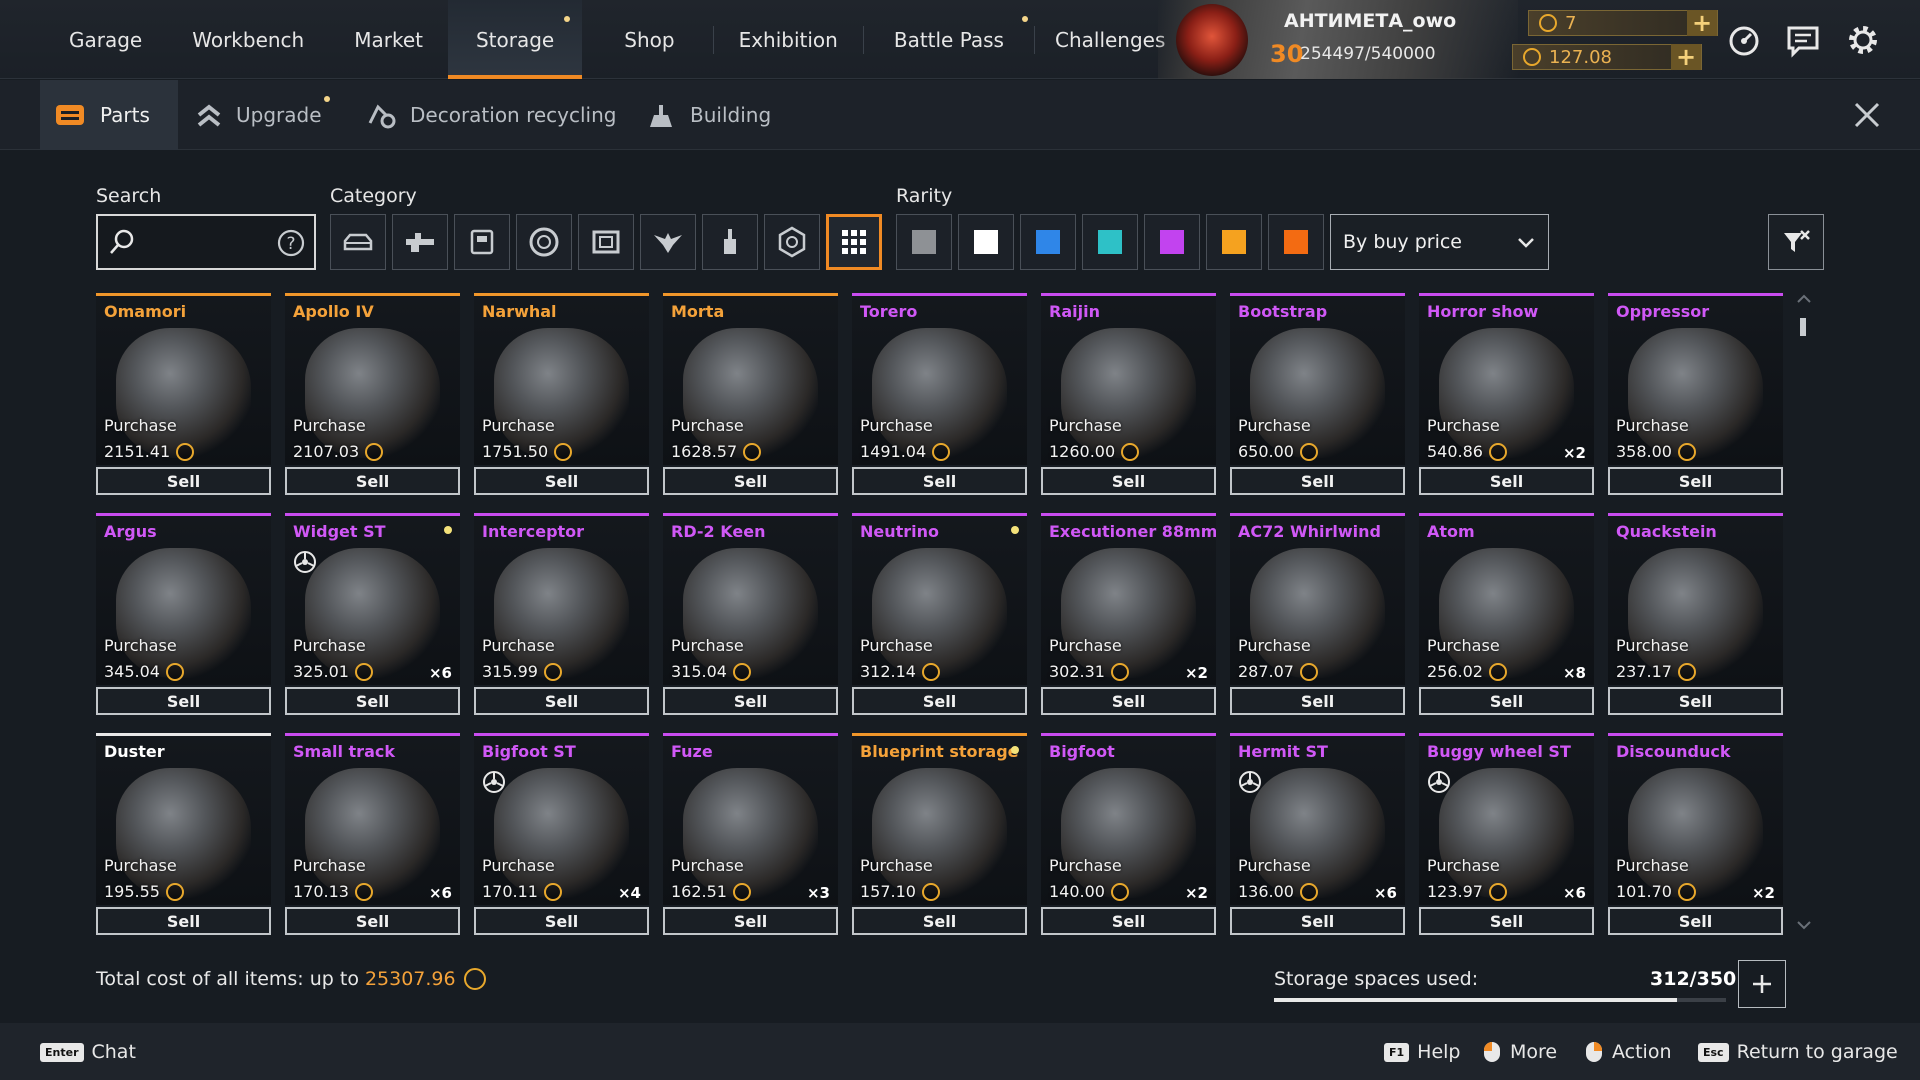  What do you see at coordinates (1629, 1052) in the screenshot?
I see `action-hint: Action` at bounding box center [1629, 1052].